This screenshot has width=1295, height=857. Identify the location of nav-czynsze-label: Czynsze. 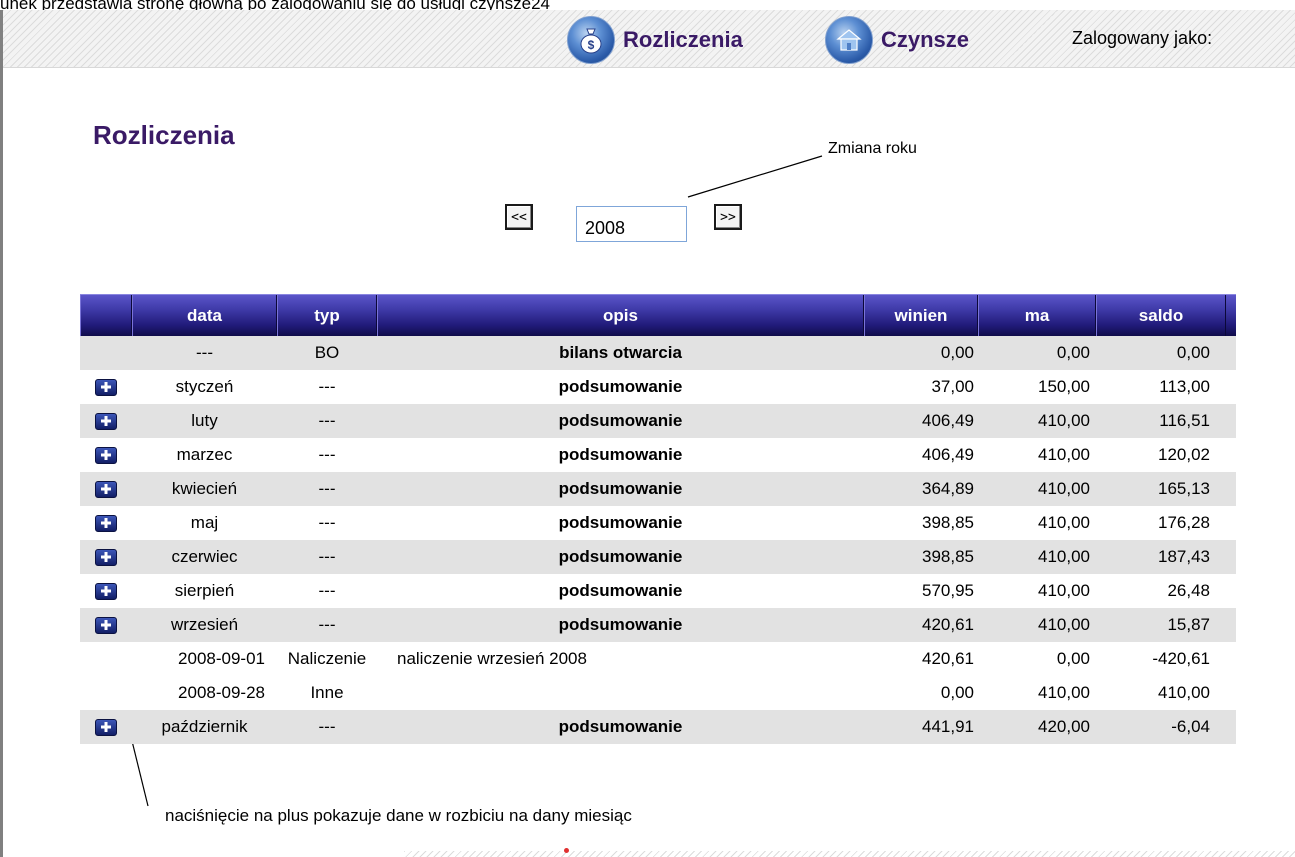
(925, 39).